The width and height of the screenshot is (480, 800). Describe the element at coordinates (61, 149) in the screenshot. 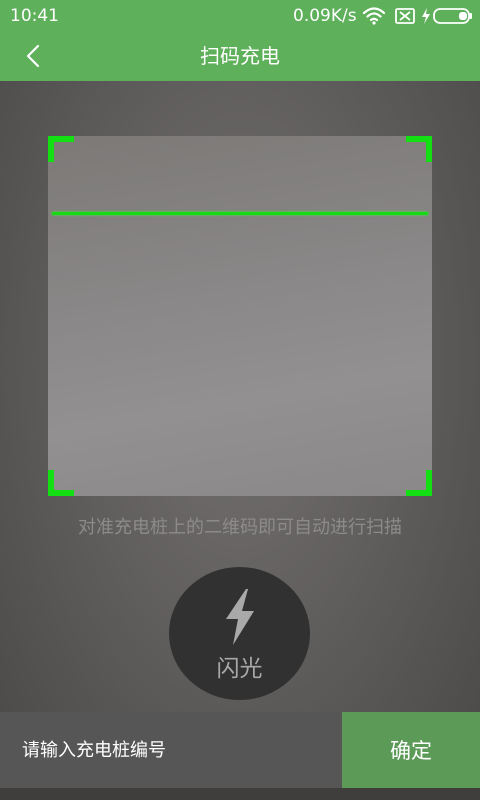

I see `viewfinder-corner-top-left` at that location.